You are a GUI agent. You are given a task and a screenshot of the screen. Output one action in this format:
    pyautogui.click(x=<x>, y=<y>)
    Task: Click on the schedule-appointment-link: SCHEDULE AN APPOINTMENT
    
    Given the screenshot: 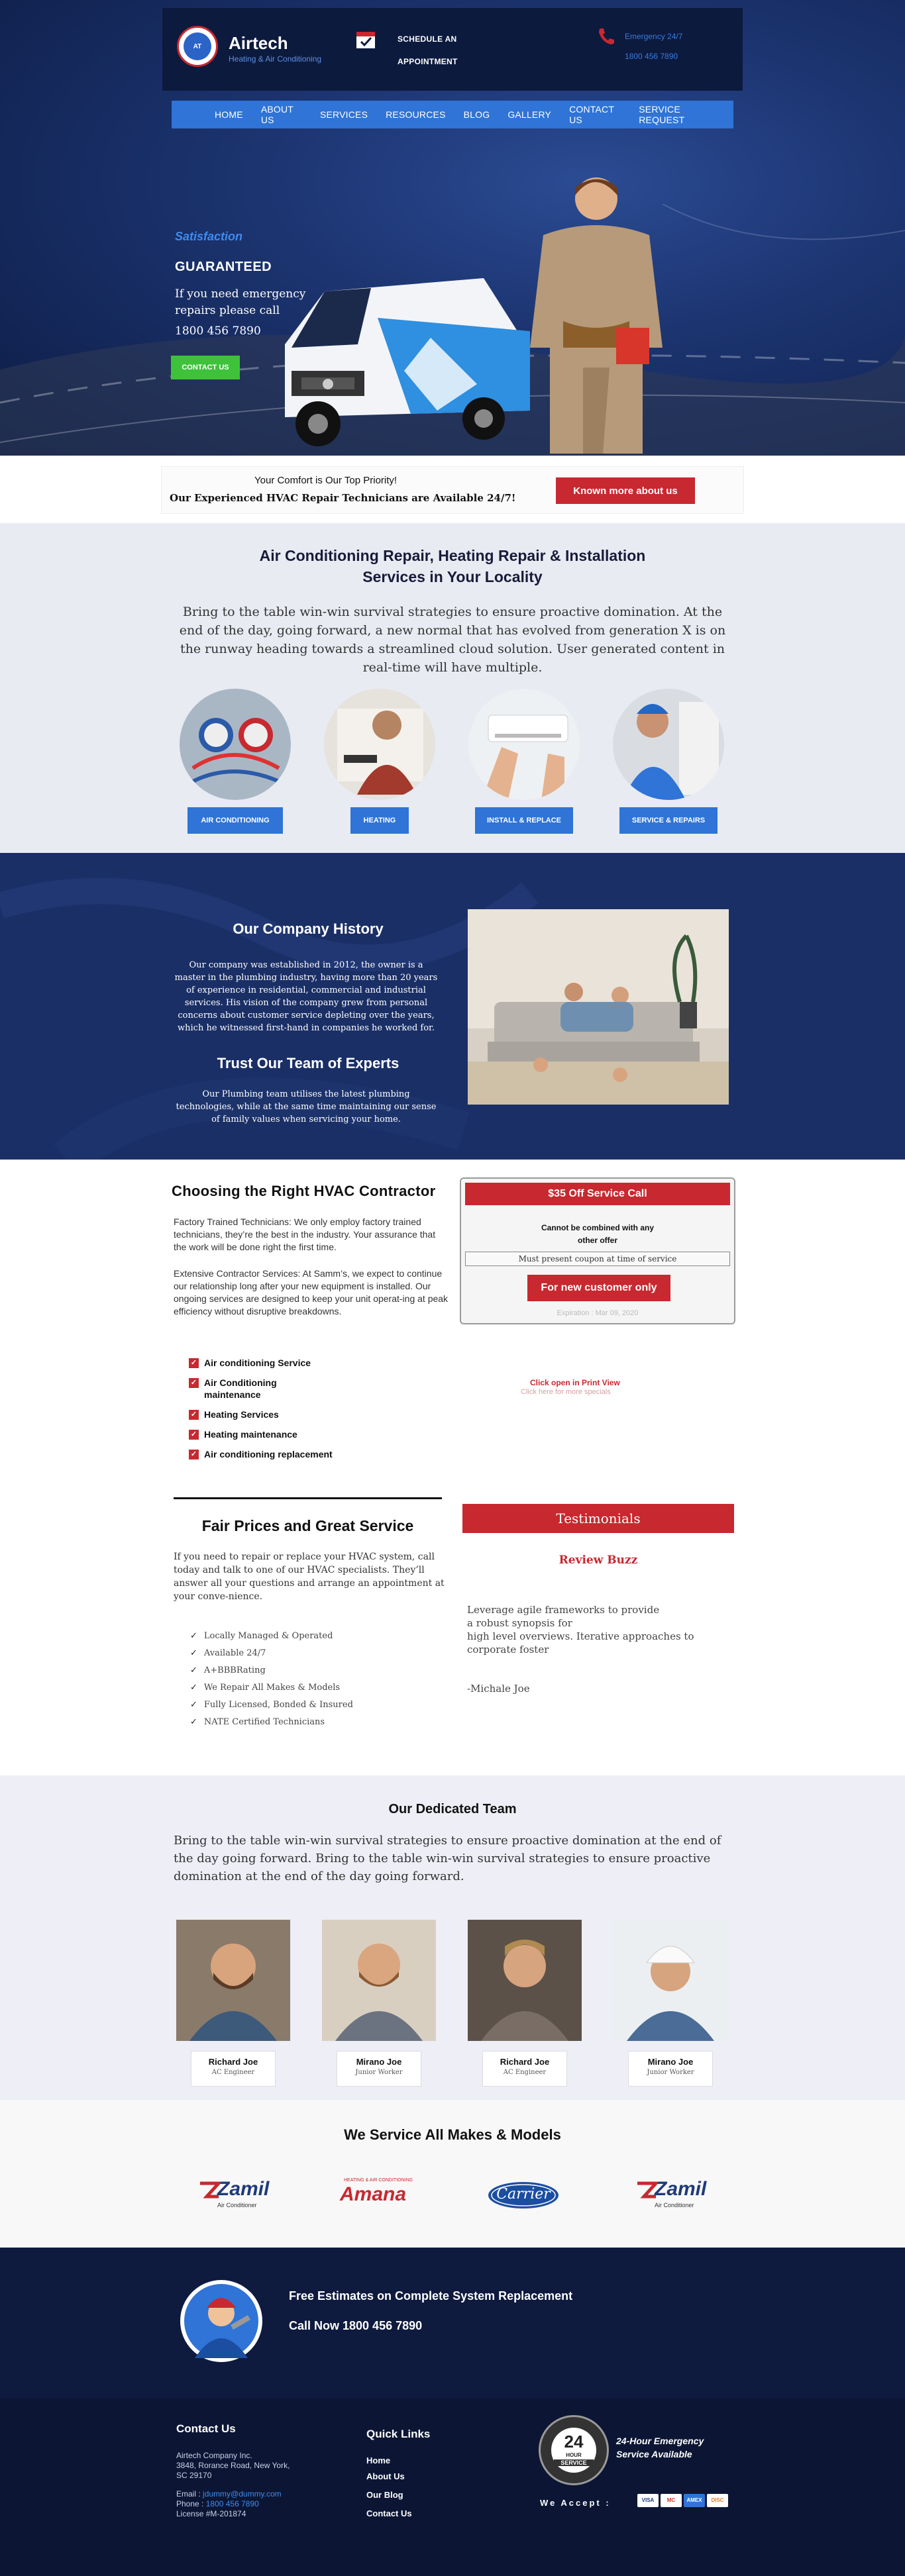 What is the action you would take?
    pyautogui.click(x=428, y=50)
    